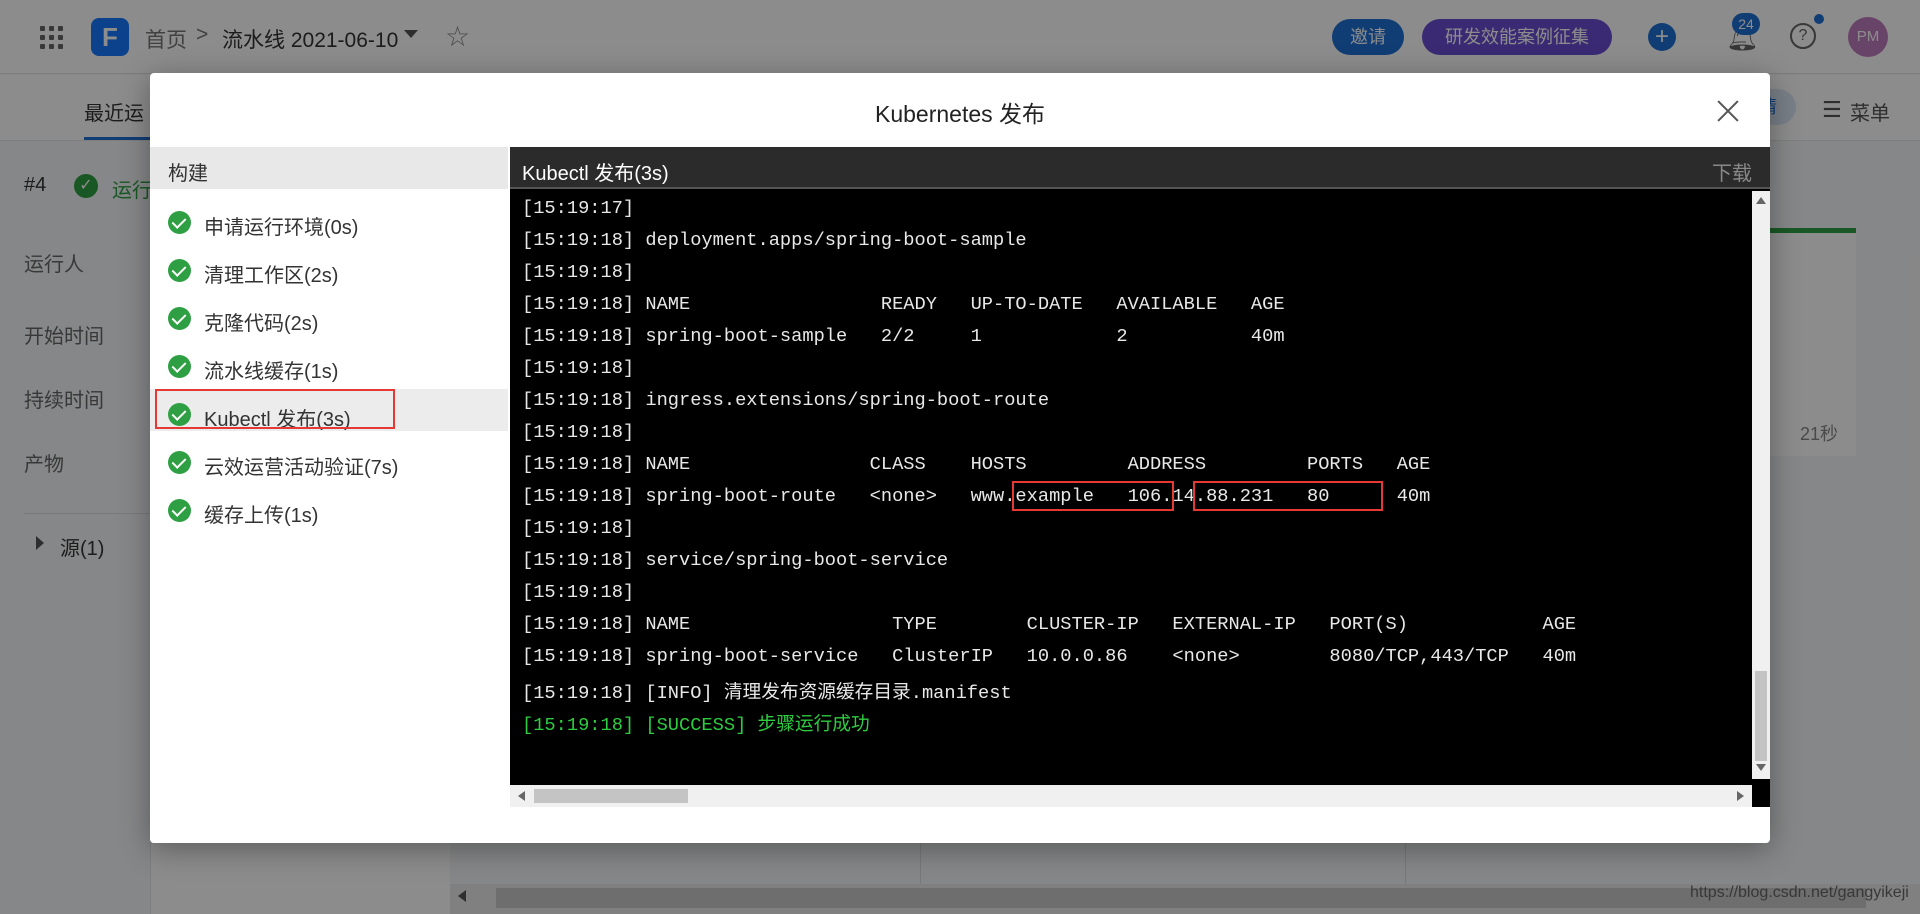  I want to click on log-hscroll-thumb, so click(611, 796).